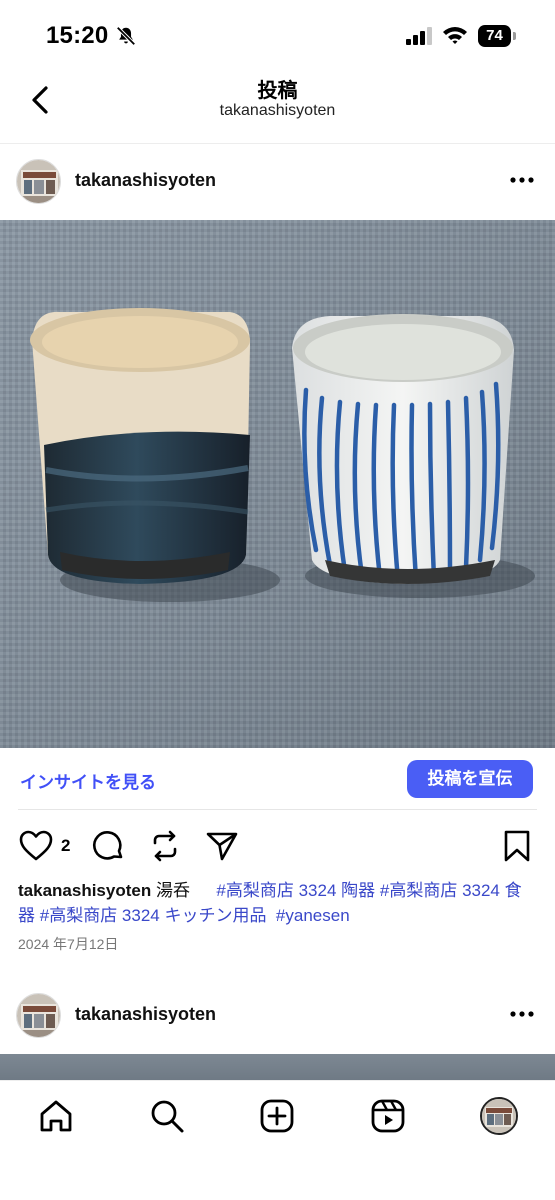 This screenshot has height=1200, width=555. Describe the element at coordinates (494, 36) in the screenshot. I see `battery-level: 74` at that location.